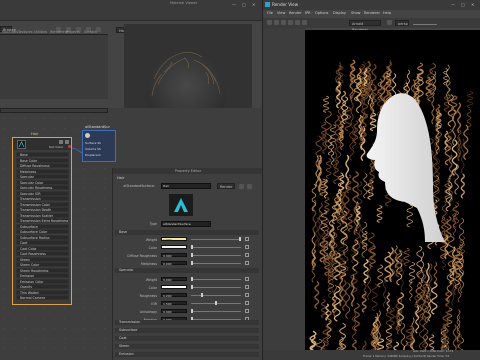 Image resolution: width=480 pixels, height=360 pixels. Describe the element at coordinates (42, 198) in the screenshot. I see `node-attribute-row: Transmission` at that location.